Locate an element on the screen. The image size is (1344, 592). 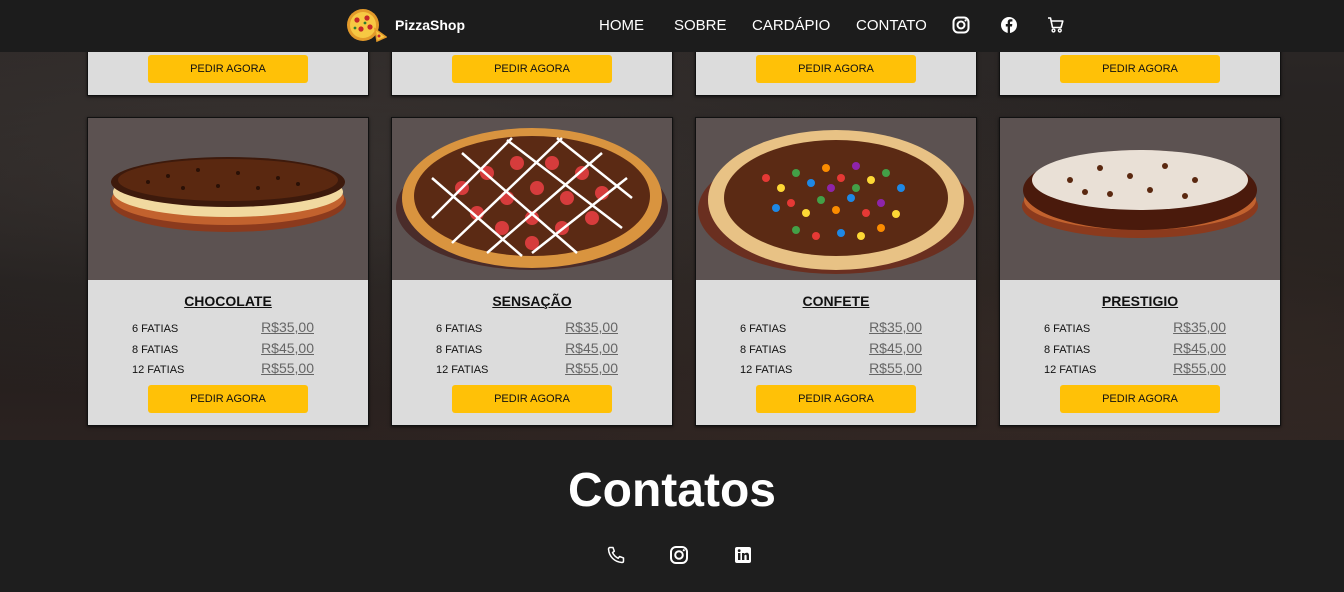
phone-icon is located at coordinates (616, 555).